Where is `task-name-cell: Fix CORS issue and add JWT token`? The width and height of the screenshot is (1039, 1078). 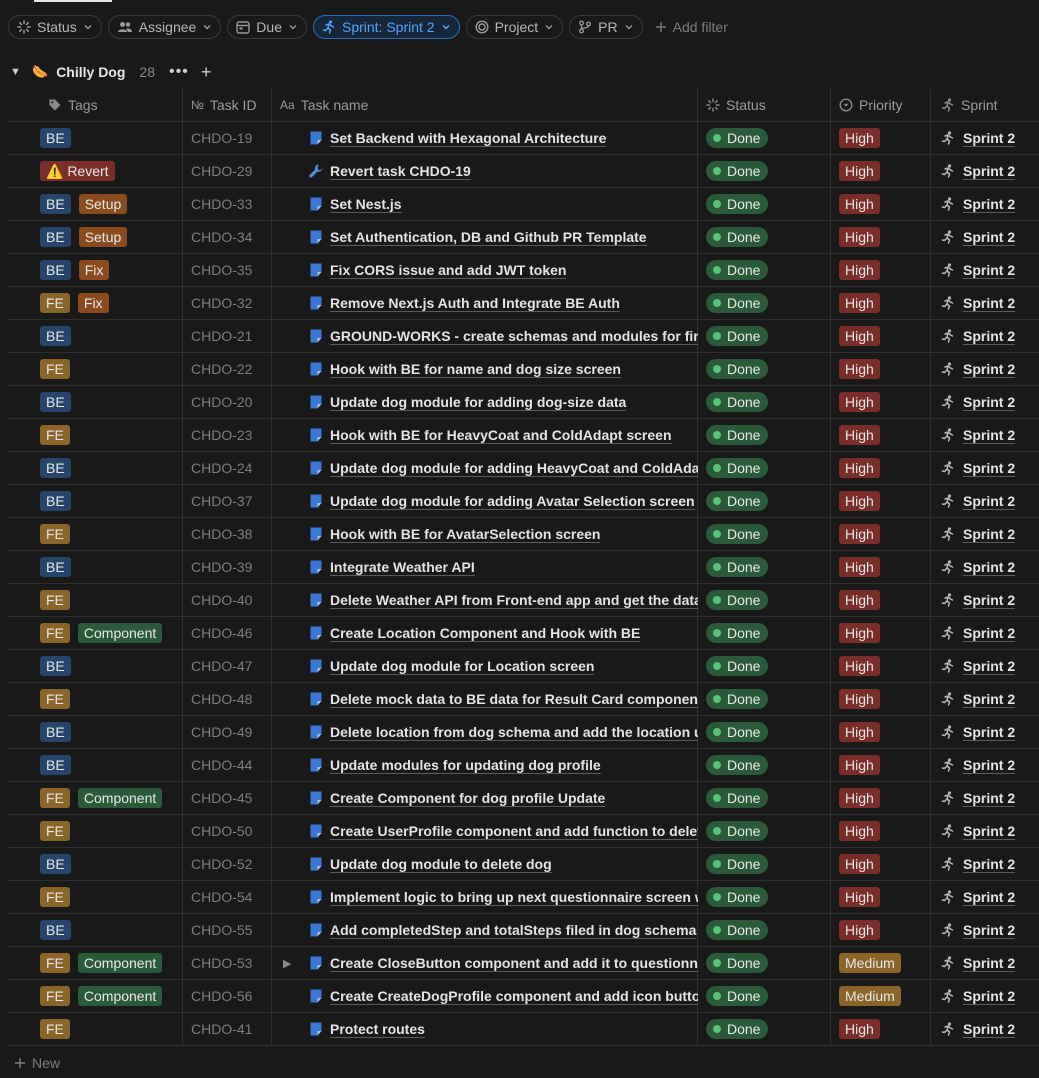 task-name-cell: Fix CORS issue and add JWT token is located at coordinates (503, 270).